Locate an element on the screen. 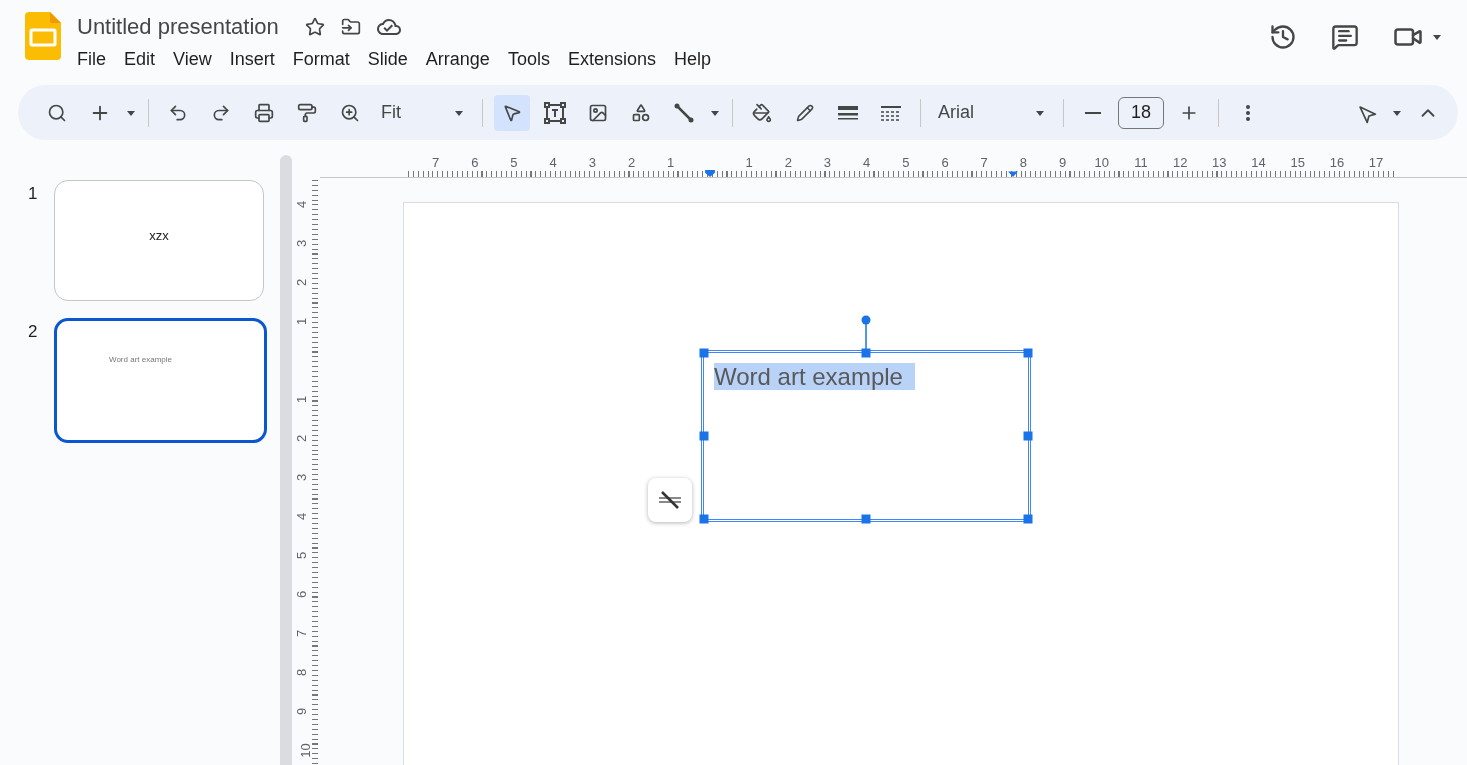  shapes-icon is located at coordinates (641, 112).